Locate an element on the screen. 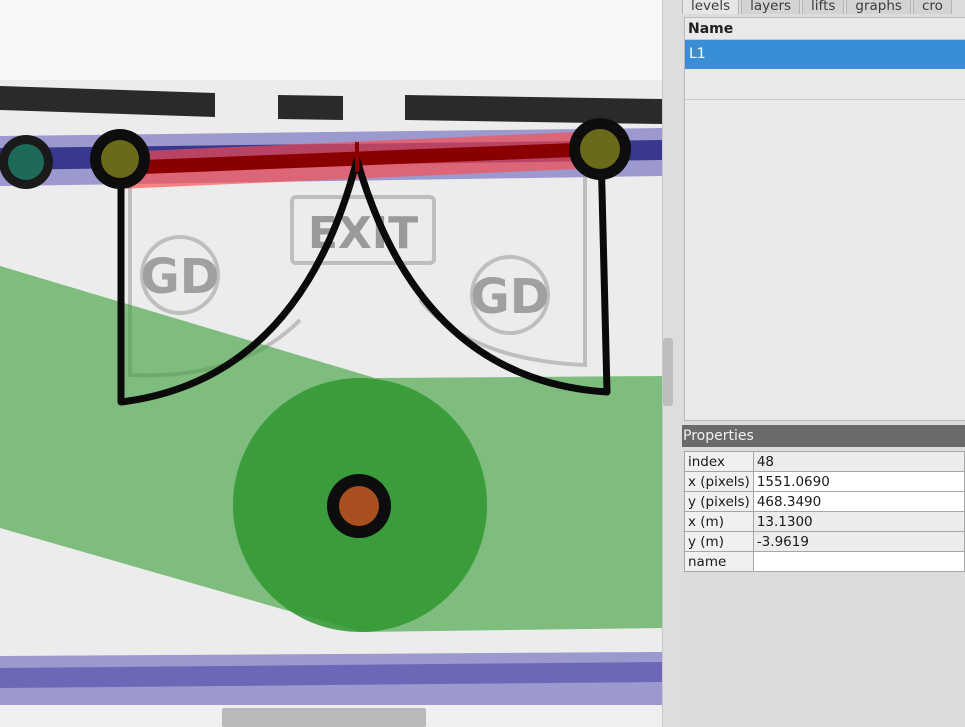  property-key: y (m) is located at coordinates (719, 541).